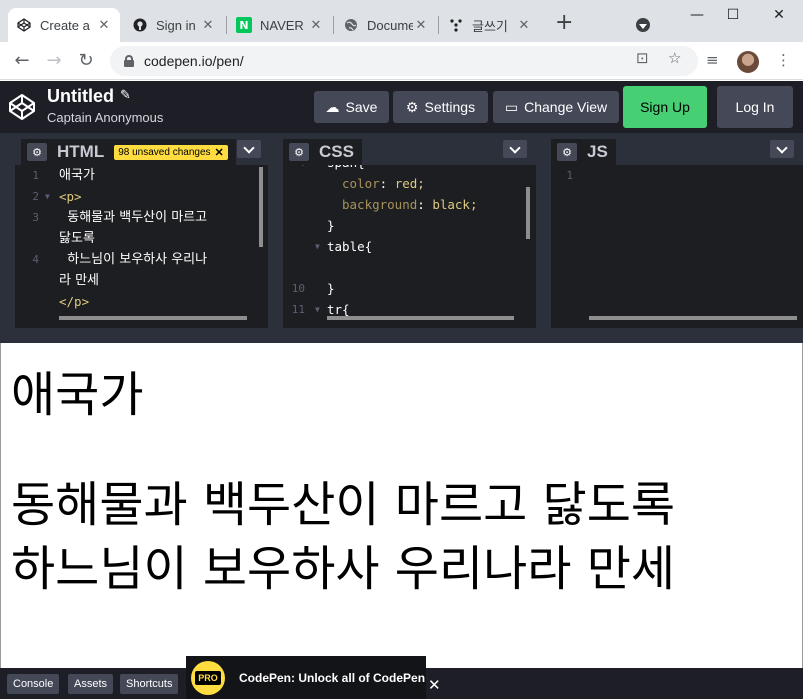 The width and height of the screenshot is (803, 699). Describe the element at coordinates (280, 25) in the screenshot. I see `tab-naver: N NAVER ✕` at that location.